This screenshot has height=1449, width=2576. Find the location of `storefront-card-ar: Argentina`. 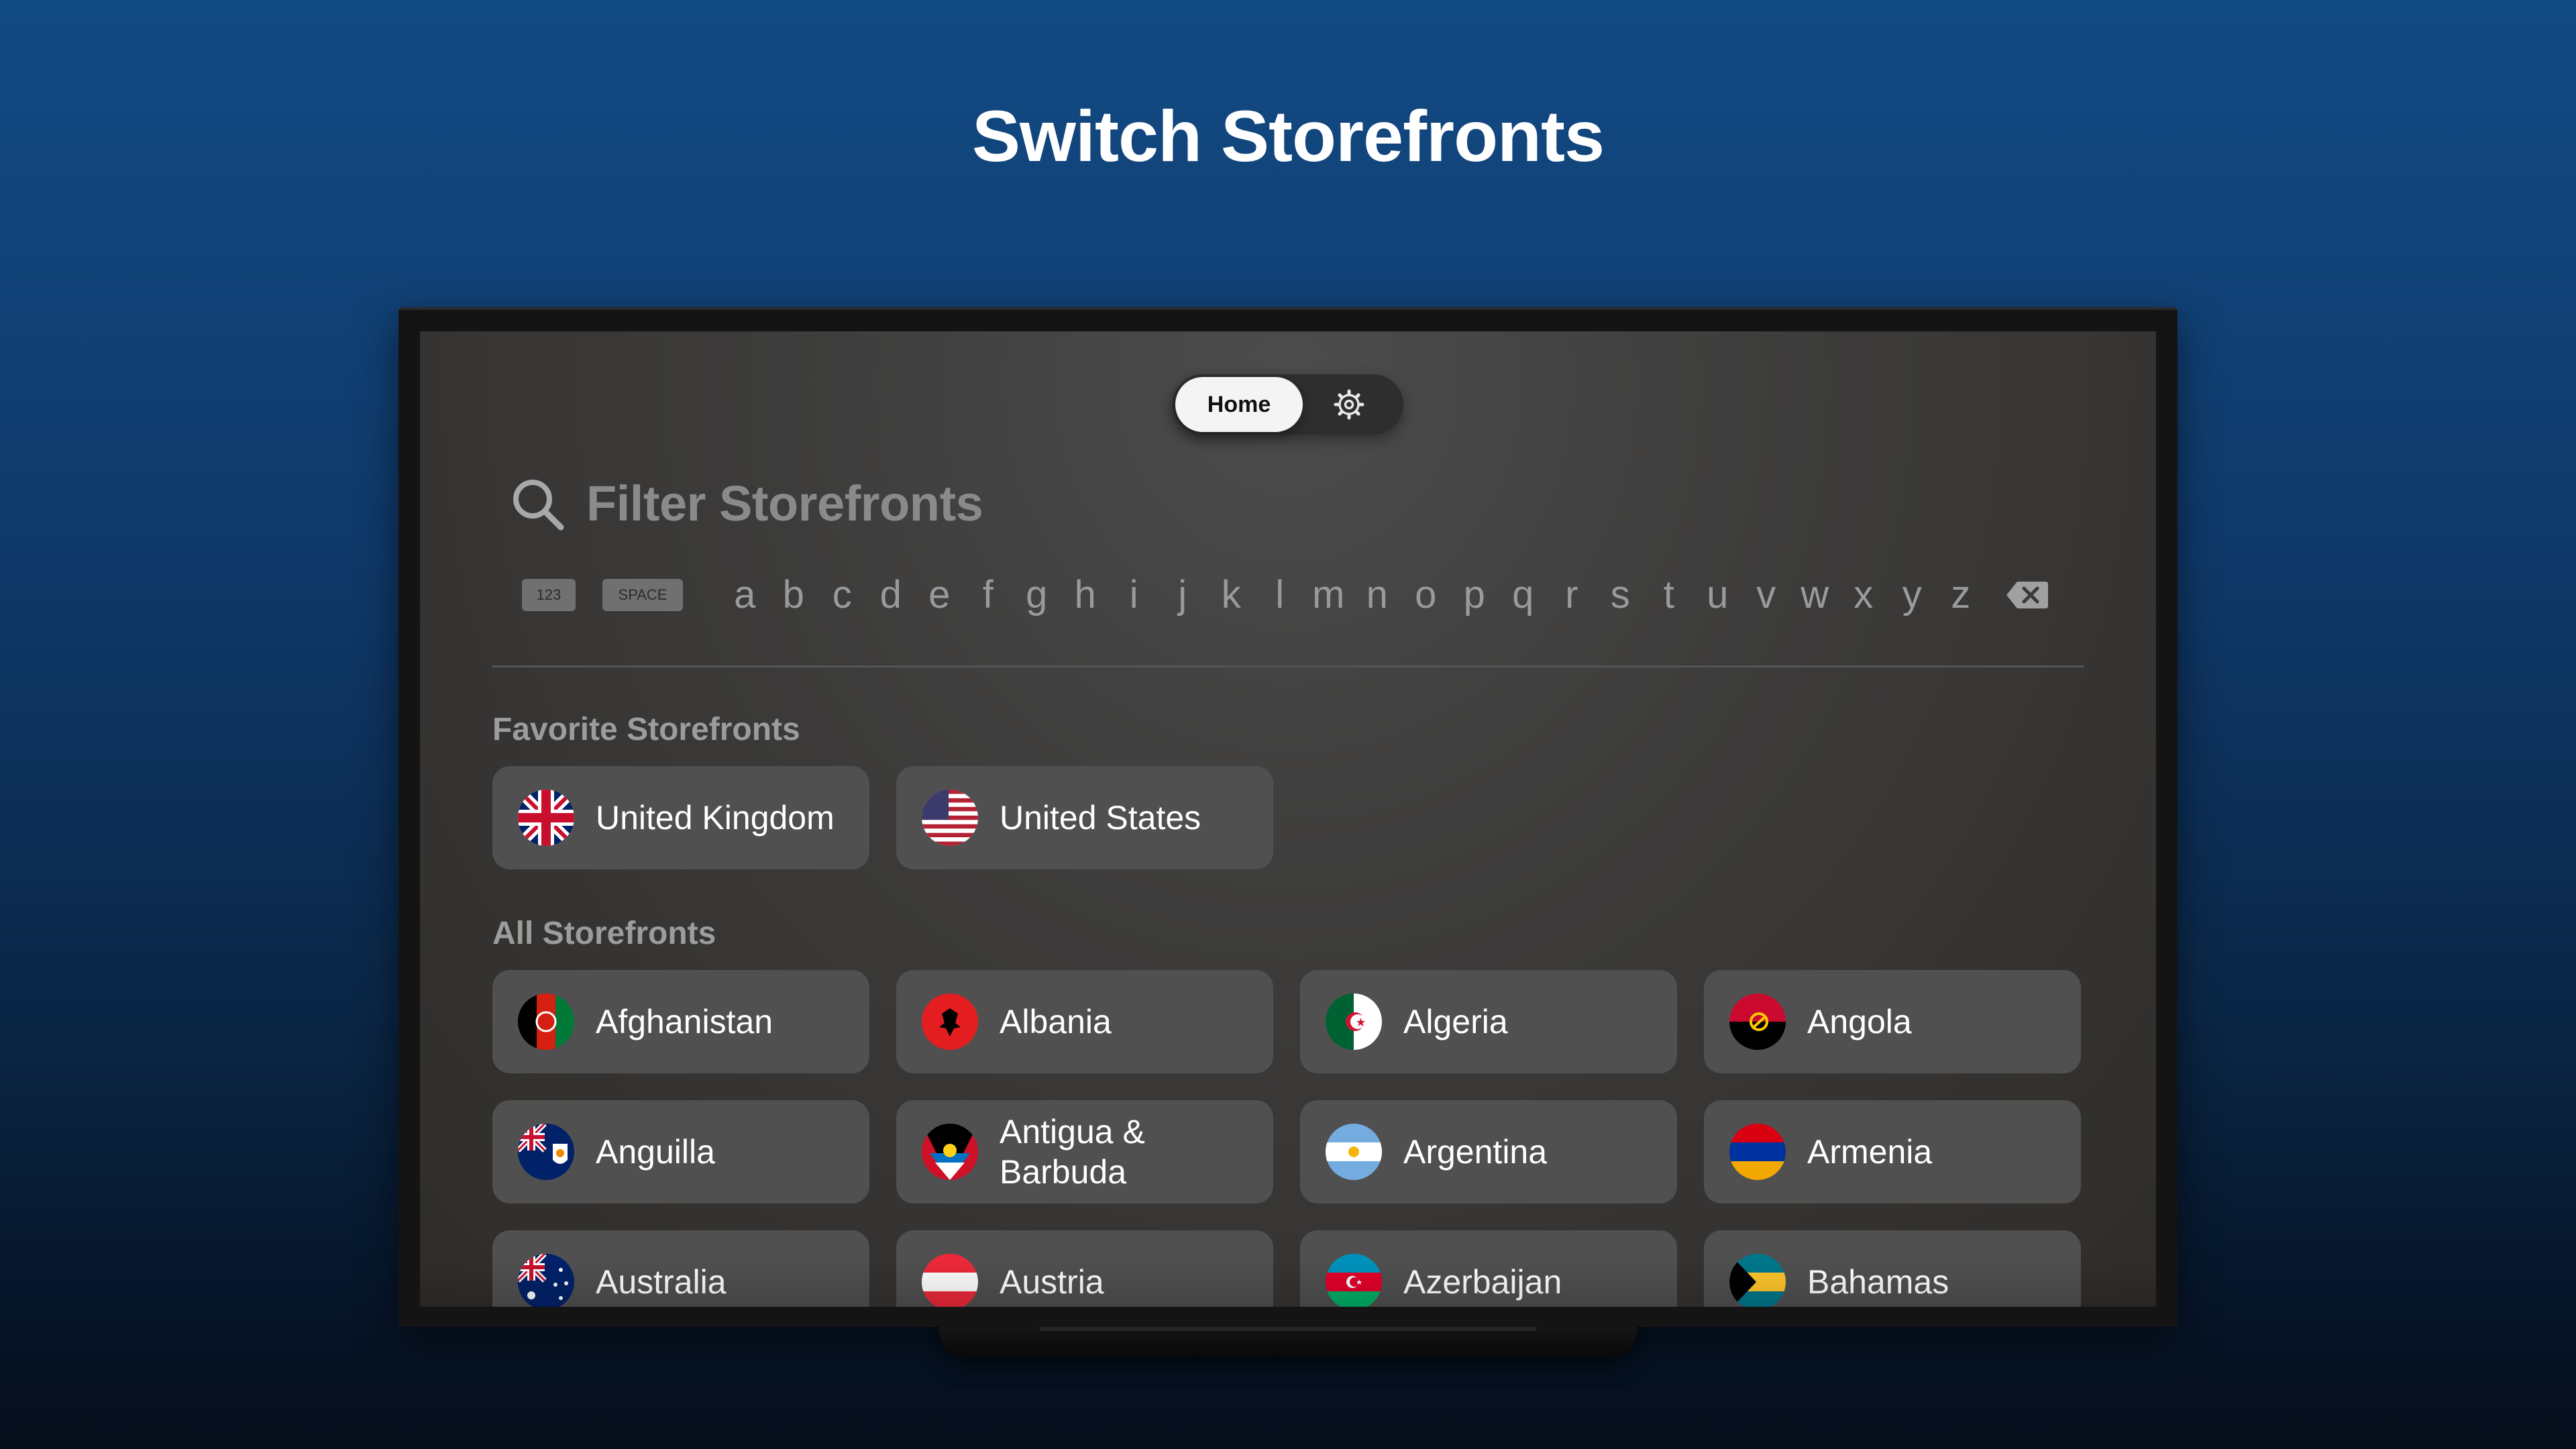

storefront-card-ar: Argentina is located at coordinates (1488, 1151).